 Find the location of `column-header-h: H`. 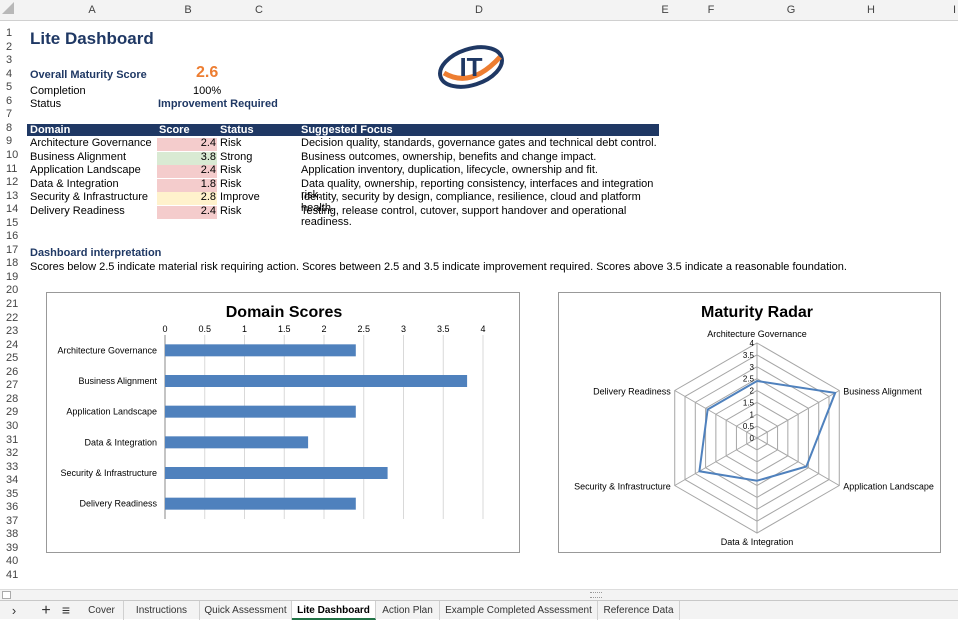

column-header-h: H is located at coordinates (871, 10).